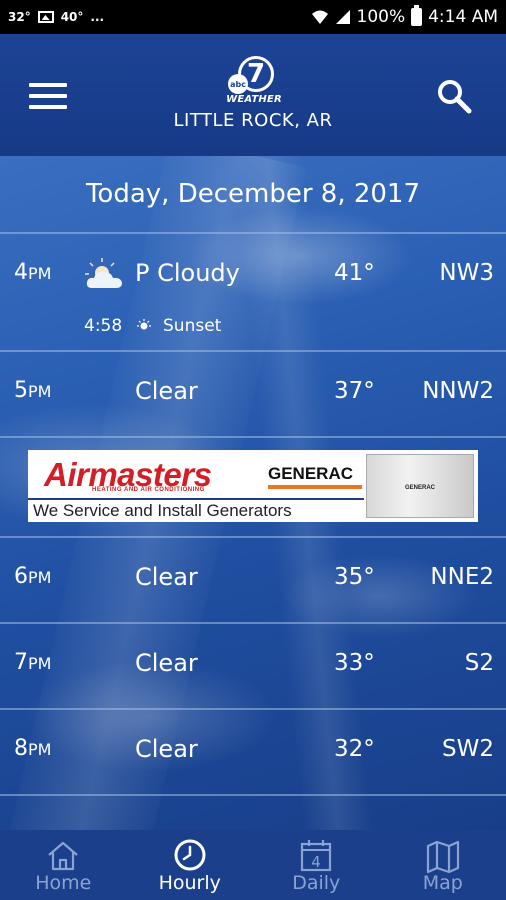  Describe the element at coordinates (189, 883) in the screenshot. I see `tab-label: Hourly` at that location.